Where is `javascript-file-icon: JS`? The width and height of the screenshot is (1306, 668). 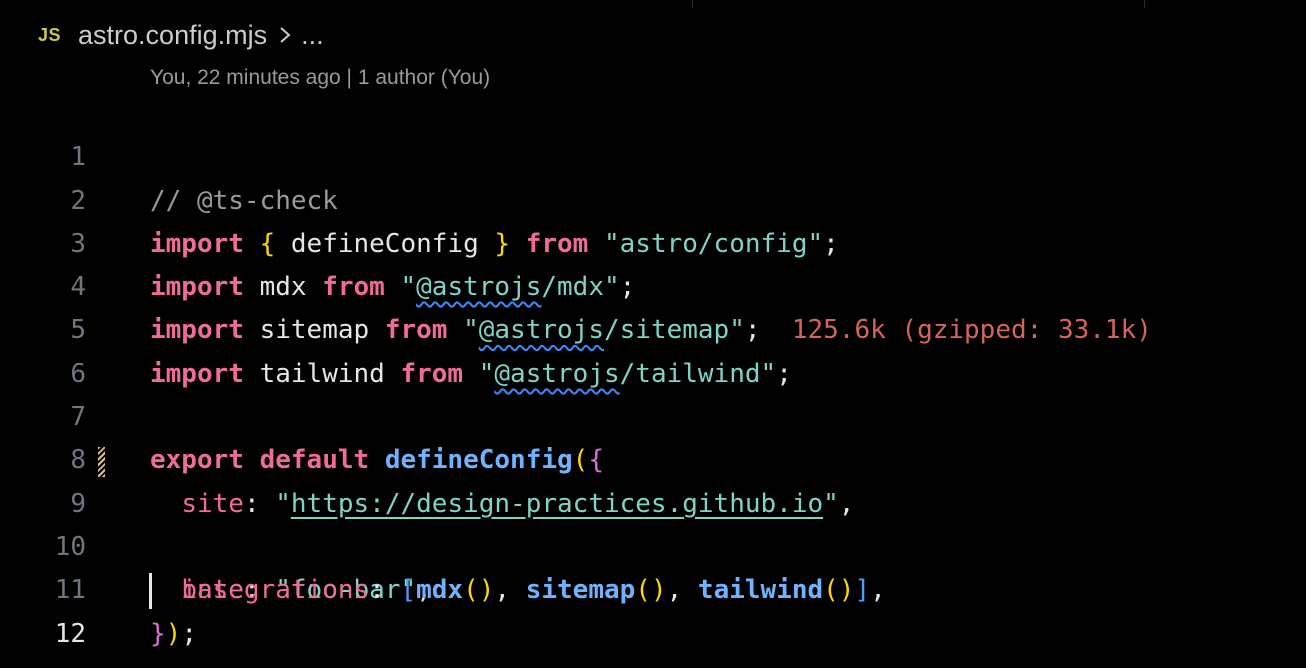
javascript-file-icon: JS is located at coordinates (50, 34).